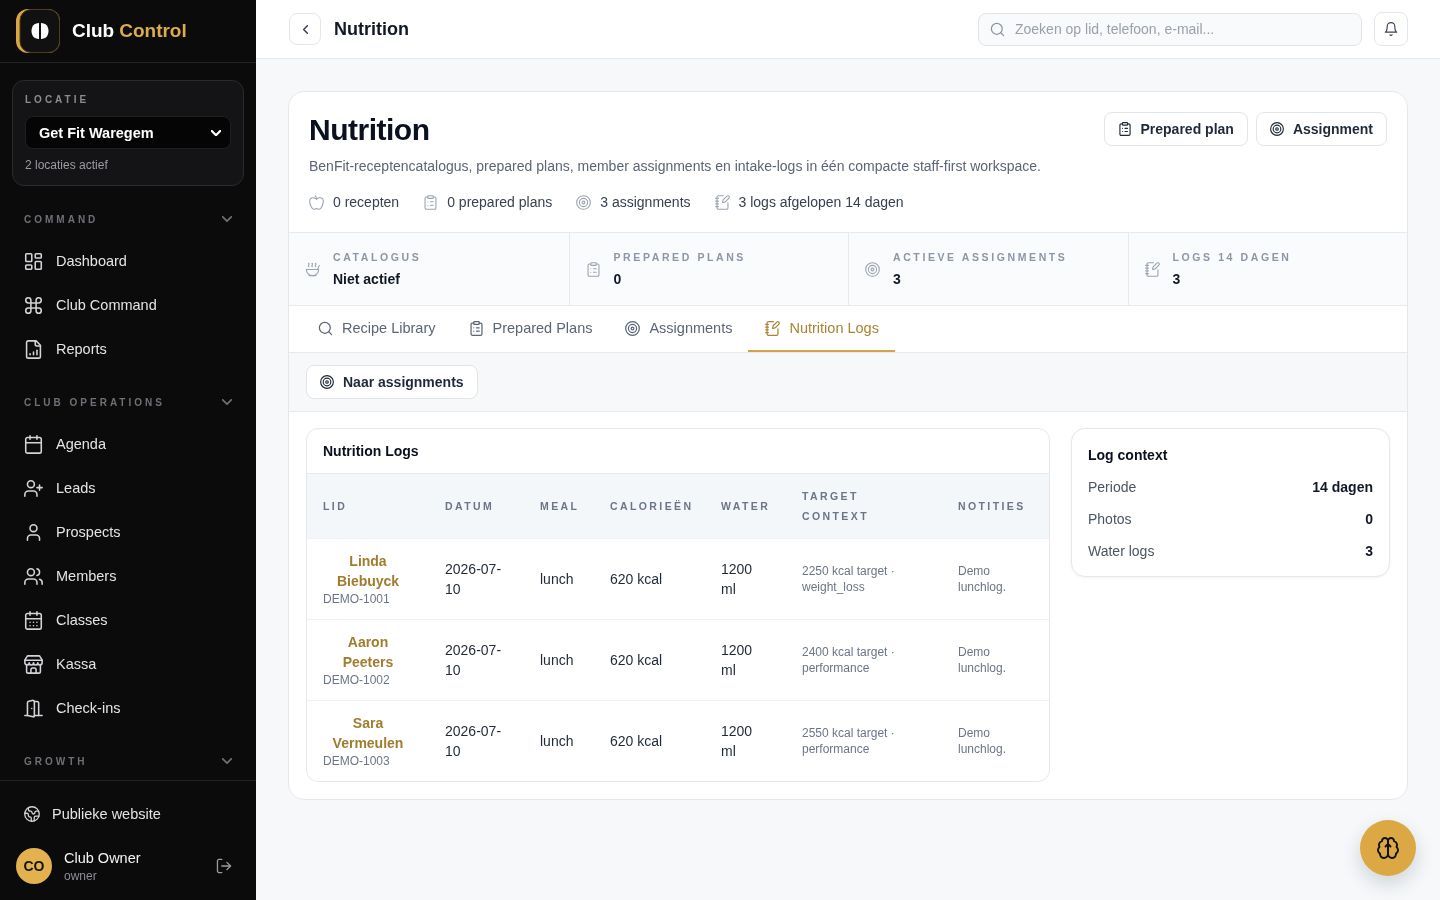 The height and width of the screenshot is (900, 1440). Describe the element at coordinates (559, 506) in the screenshot. I see `column-header: MEAL` at that location.